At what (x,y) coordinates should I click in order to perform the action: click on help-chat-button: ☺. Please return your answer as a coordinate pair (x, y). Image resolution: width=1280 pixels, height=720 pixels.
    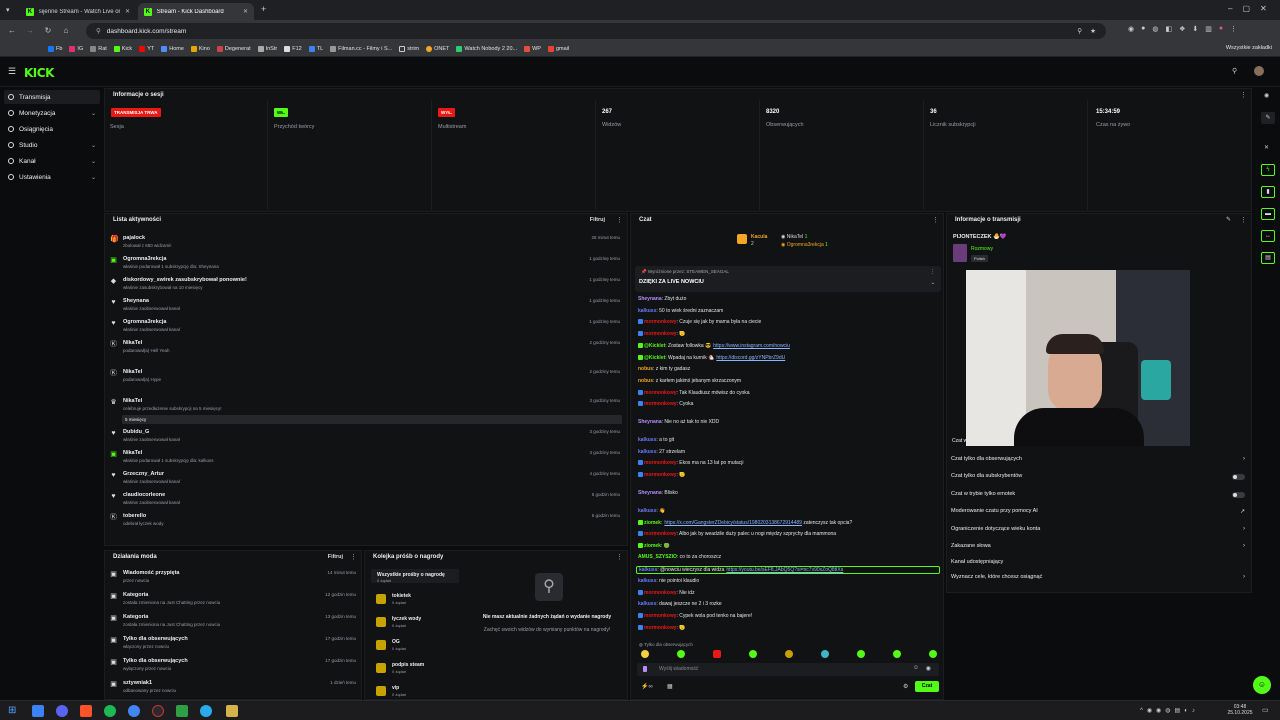
    Looking at the image, I should click on (1262, 685).